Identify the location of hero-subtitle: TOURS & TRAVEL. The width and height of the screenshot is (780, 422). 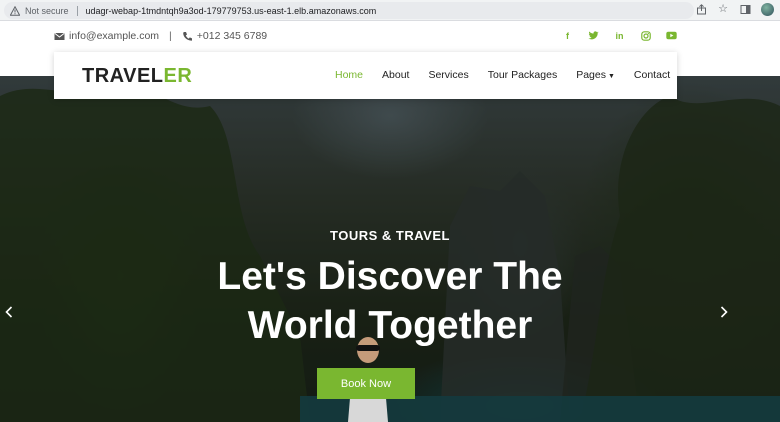
(390, 235).